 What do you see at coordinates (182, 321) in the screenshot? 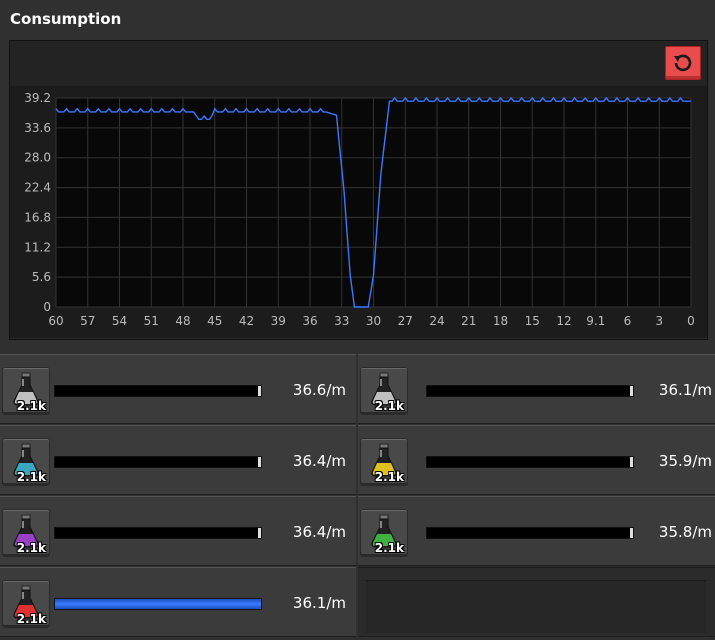
I see `x-tick-label: 48` at bounding box center [182, 321].